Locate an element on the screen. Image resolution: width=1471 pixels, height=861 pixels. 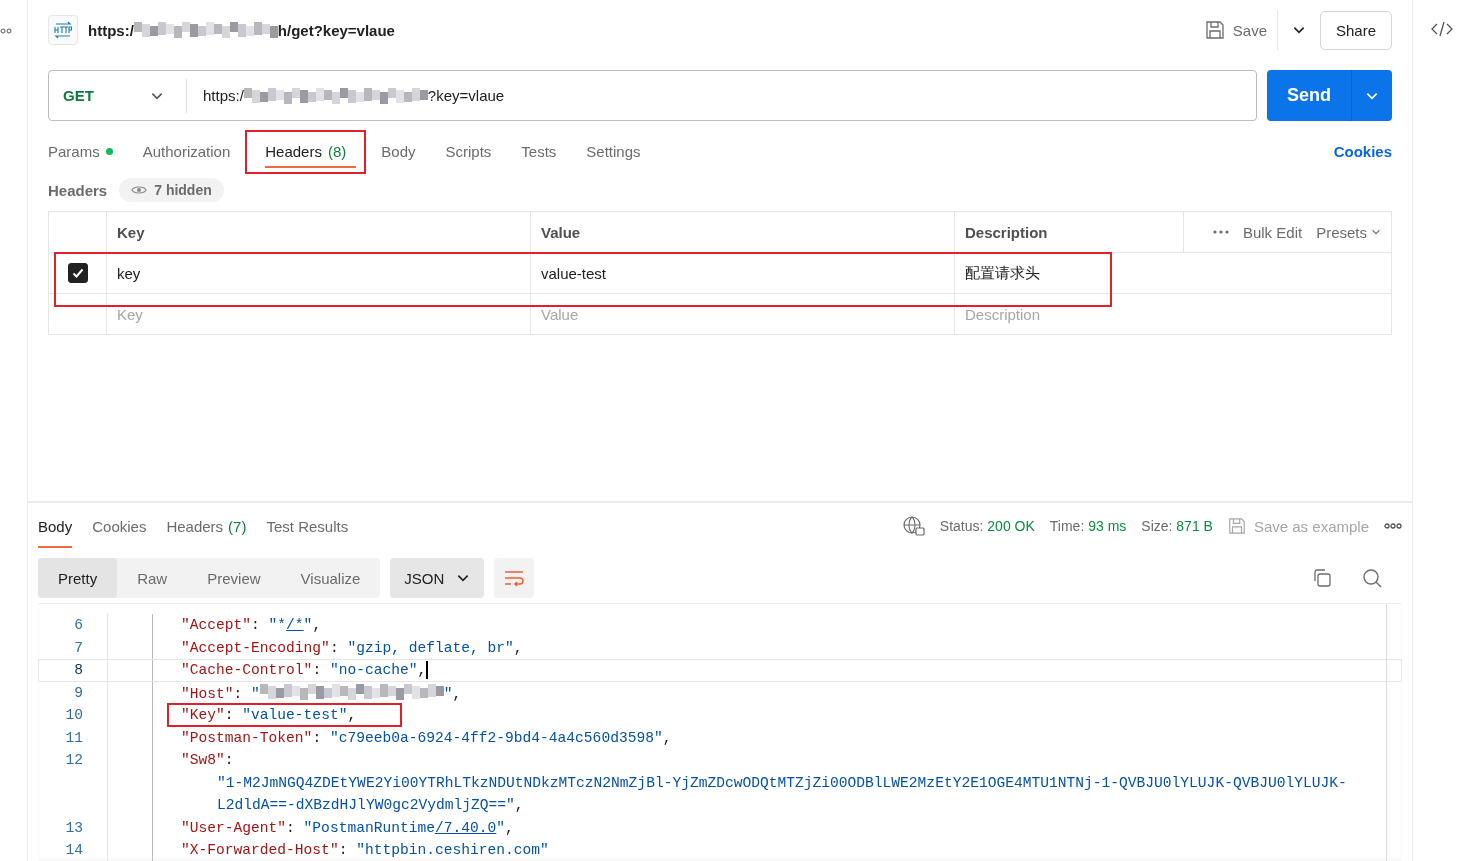
checkbox is located at coordinates (77, 273).